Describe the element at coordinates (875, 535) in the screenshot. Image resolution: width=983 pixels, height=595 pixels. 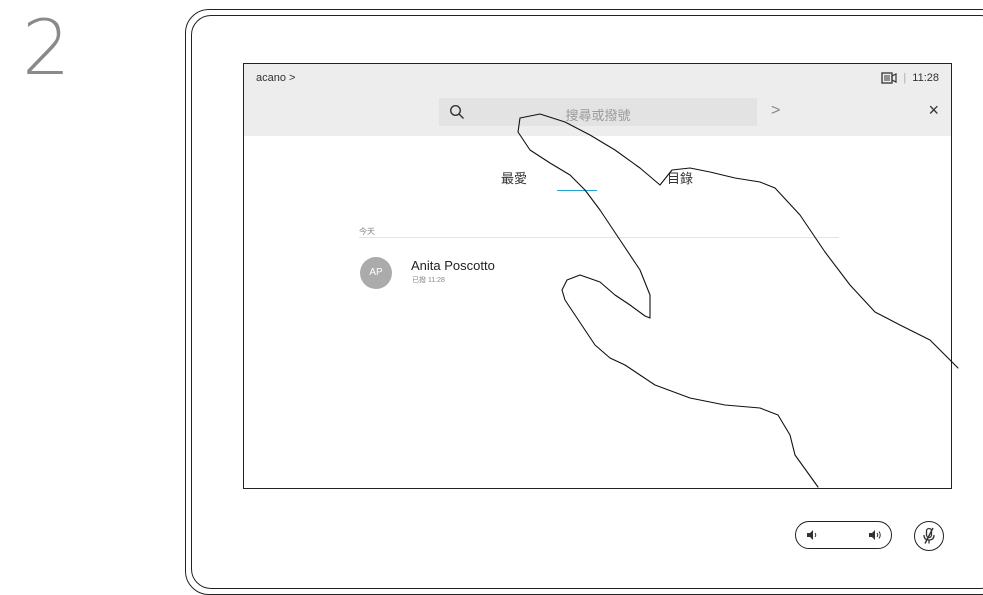
I see `volume-up-icon` at that location.